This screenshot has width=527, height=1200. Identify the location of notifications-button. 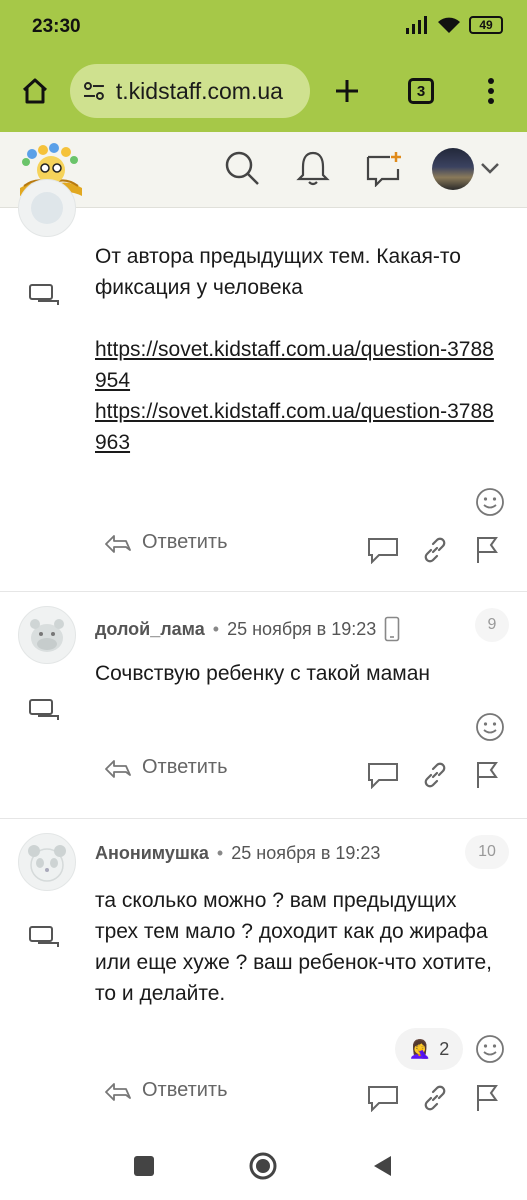
(313, 168).